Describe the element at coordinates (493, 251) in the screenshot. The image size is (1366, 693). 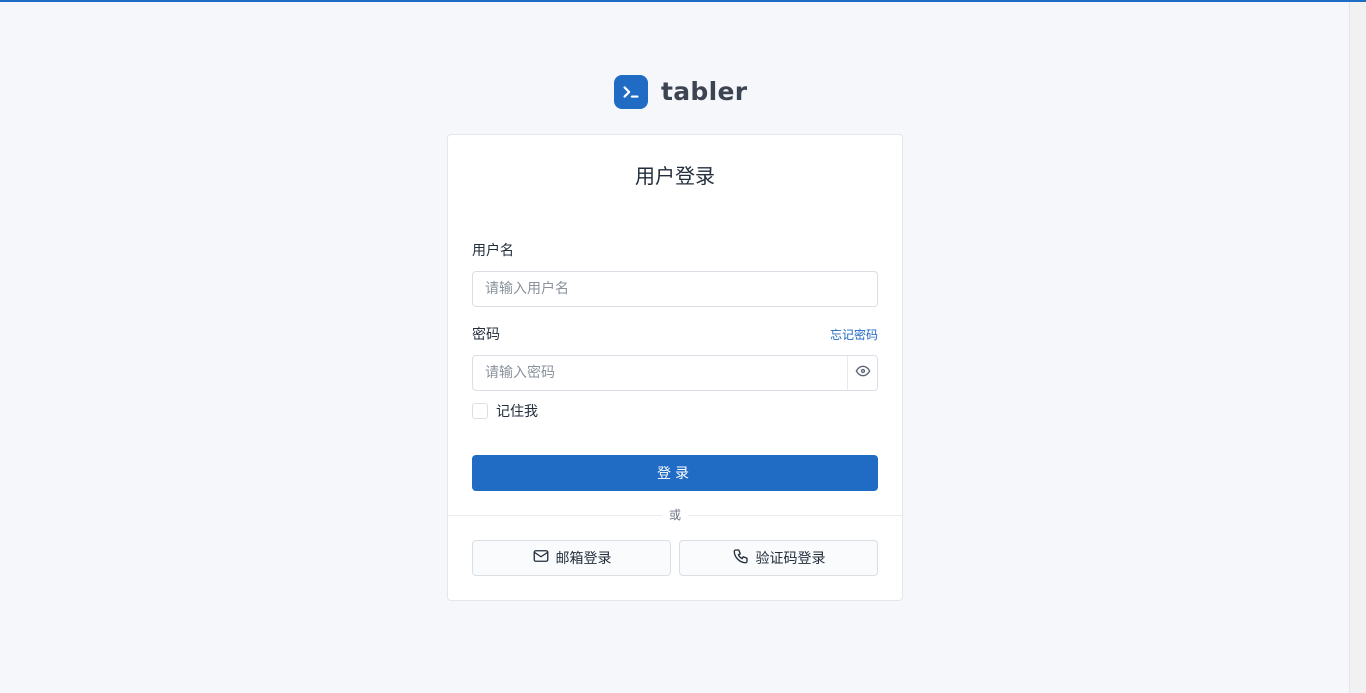
I see `username-label: 用户名` at that location.